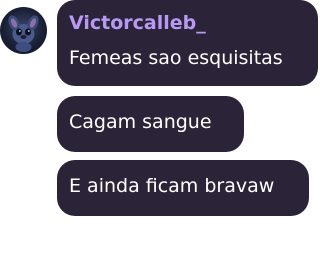 The width and height of the screenshot is (320, 269). Describe the element at coordinates (172, 186) in the screenshot. I see `message-text: E ainda ficam bravaw` at that location.